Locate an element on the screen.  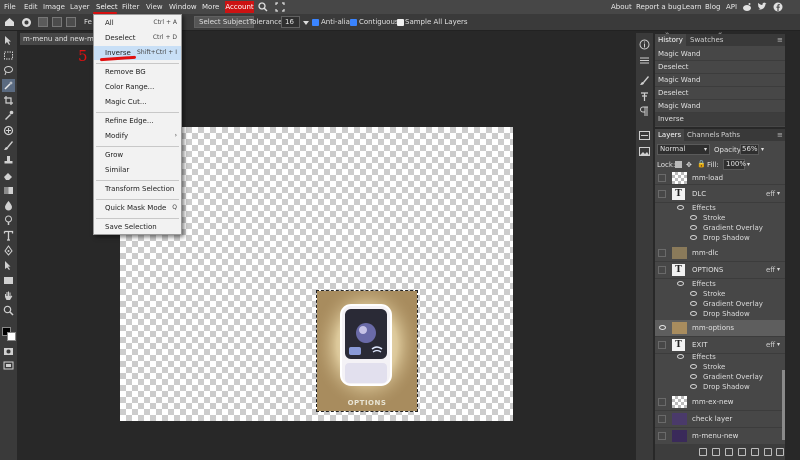
menu-item-all: All Ctrl + A is located at coordinates (137, 23).